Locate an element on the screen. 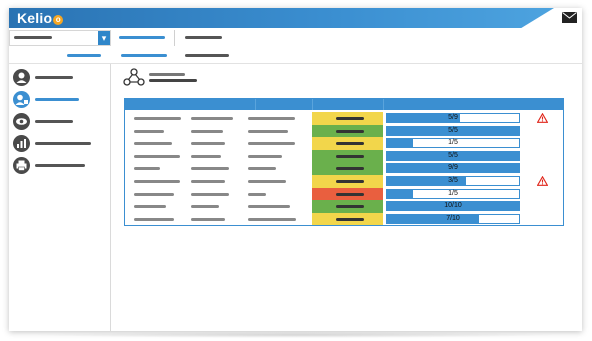 Image resolution: width=592 pixels, height=341 pixels. tab-divider is located at coordinates (174, 38).